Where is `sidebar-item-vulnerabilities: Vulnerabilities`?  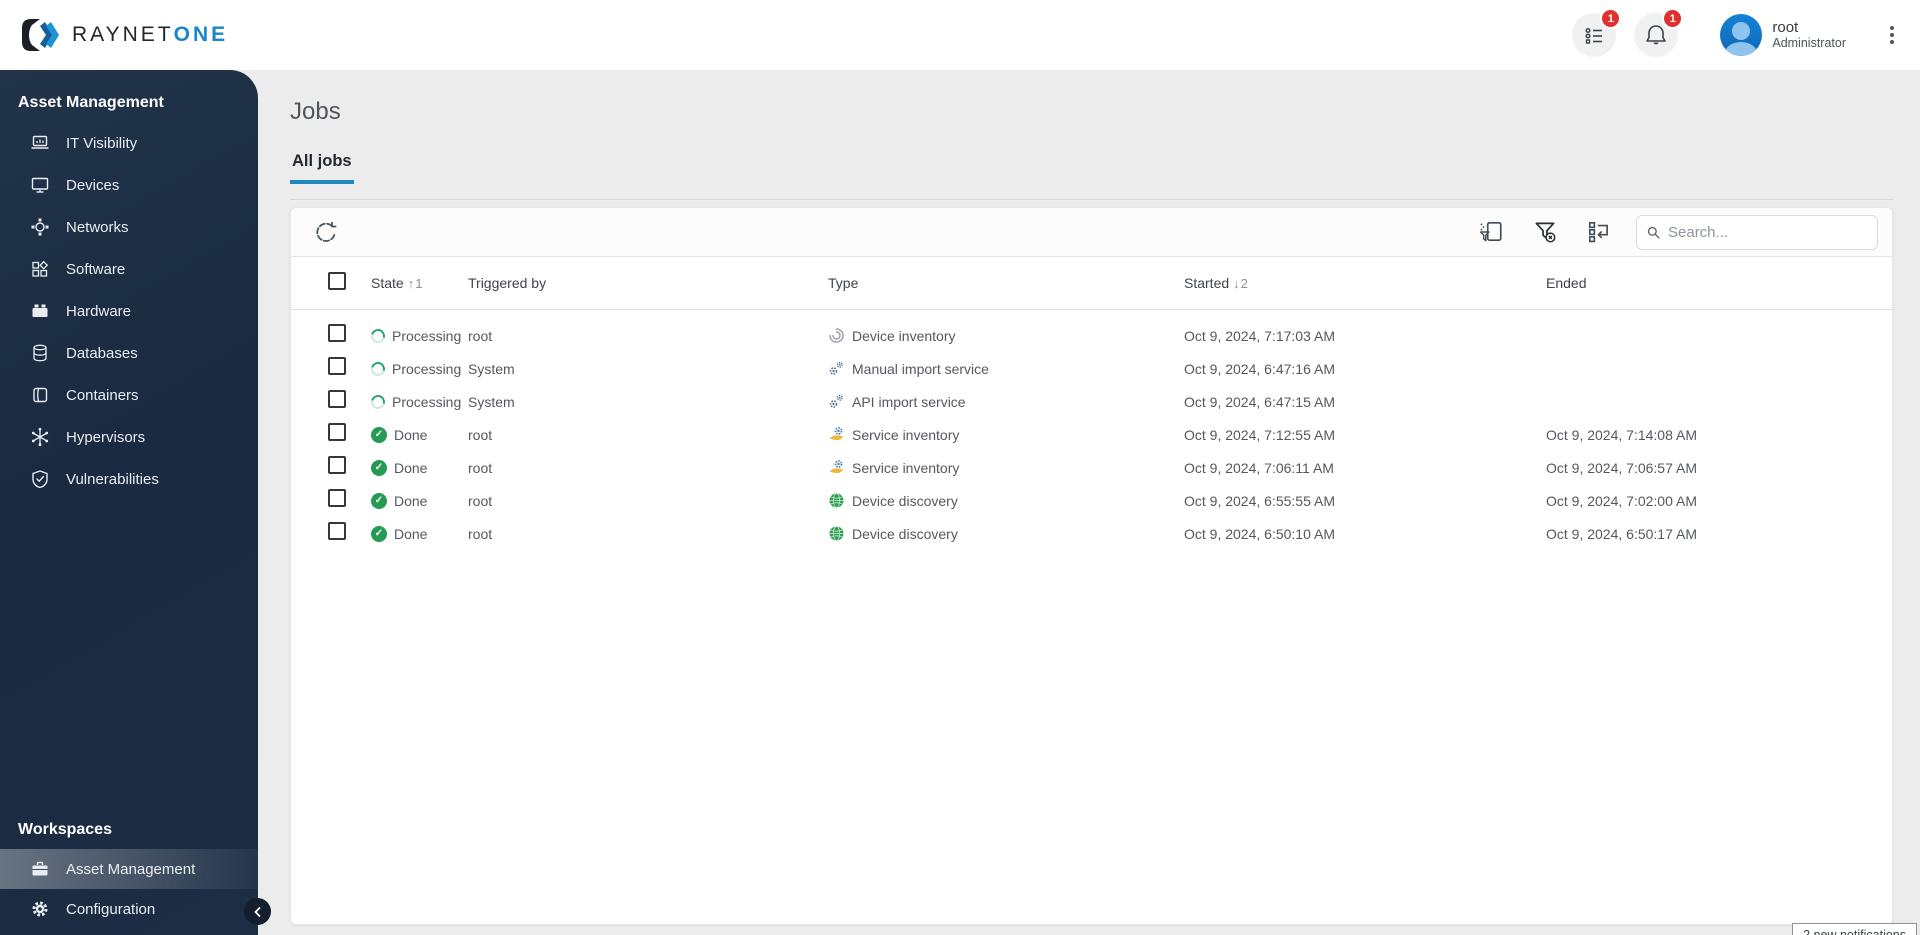
sidebar-item-vulnerabilities: Vulnerabilities is located at coordinates (129, 479).